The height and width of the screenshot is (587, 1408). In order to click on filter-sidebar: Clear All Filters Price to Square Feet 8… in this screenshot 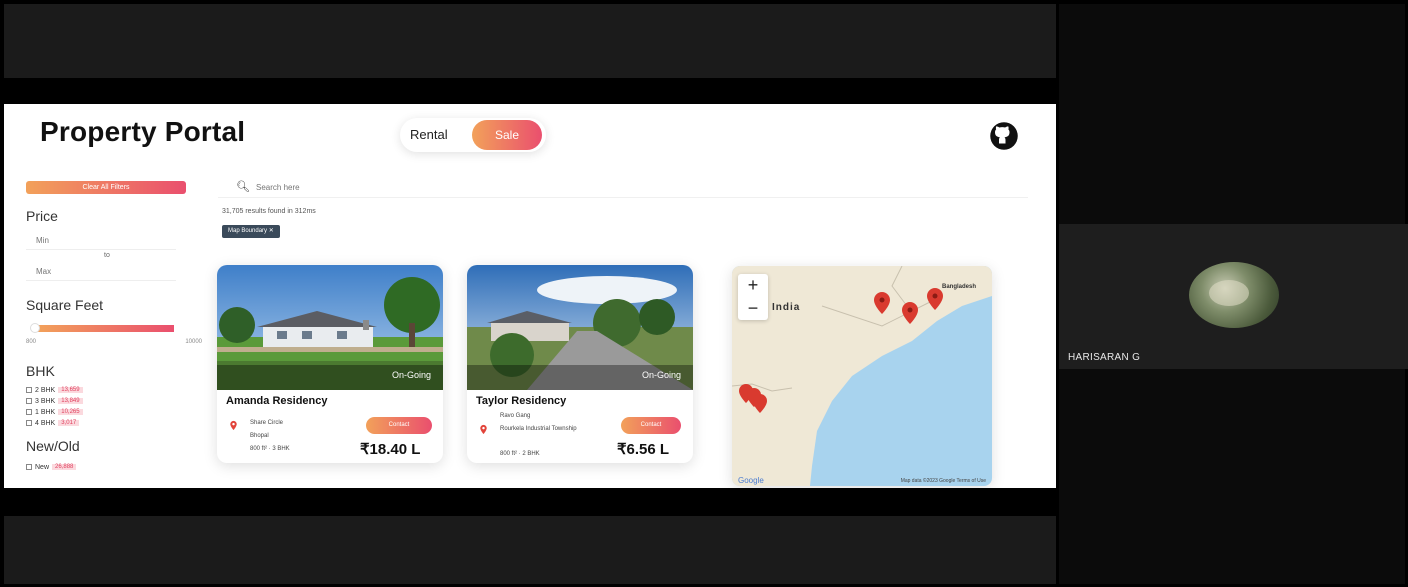, I will do `click(115, 324)`.